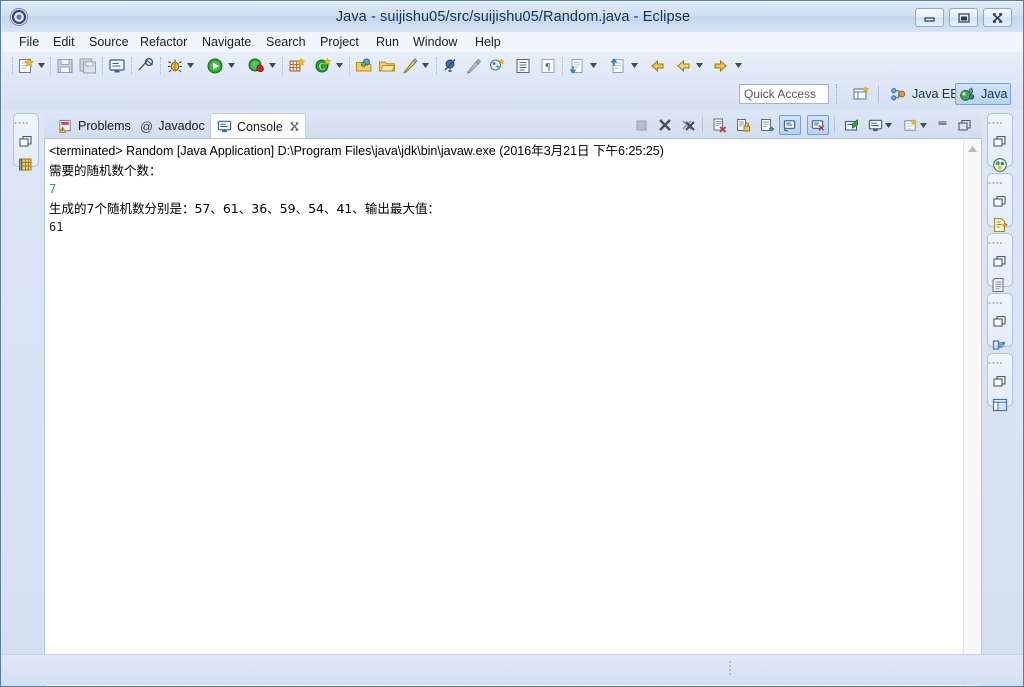 The width and height of the screenshot is (1024, 687). Describe the element at coordinates (861, 94) in the screenshot. I see `open-perspective-button` at that location.